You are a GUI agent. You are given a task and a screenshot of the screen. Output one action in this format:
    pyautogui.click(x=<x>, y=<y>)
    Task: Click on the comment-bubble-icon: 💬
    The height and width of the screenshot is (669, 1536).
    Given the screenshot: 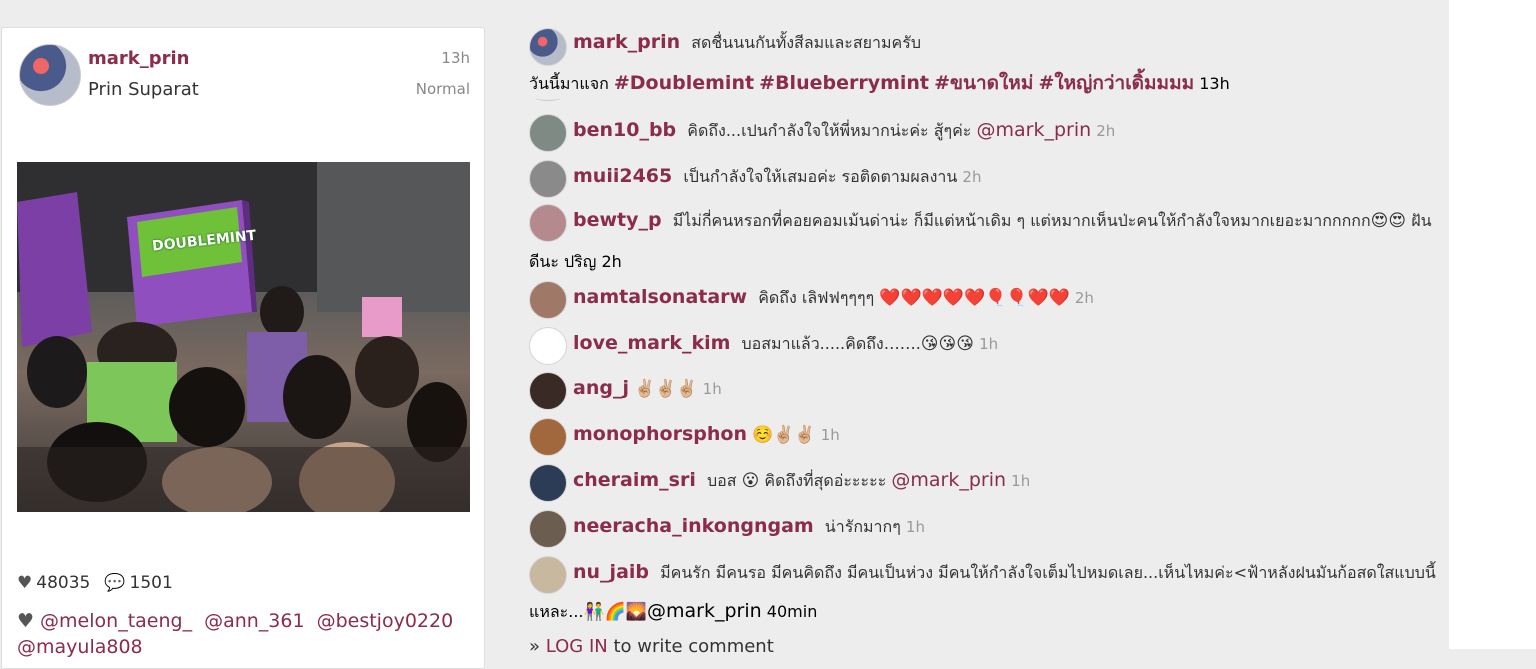 What is the action you would take?
    pyautogui.click(x=115, y=583)
    